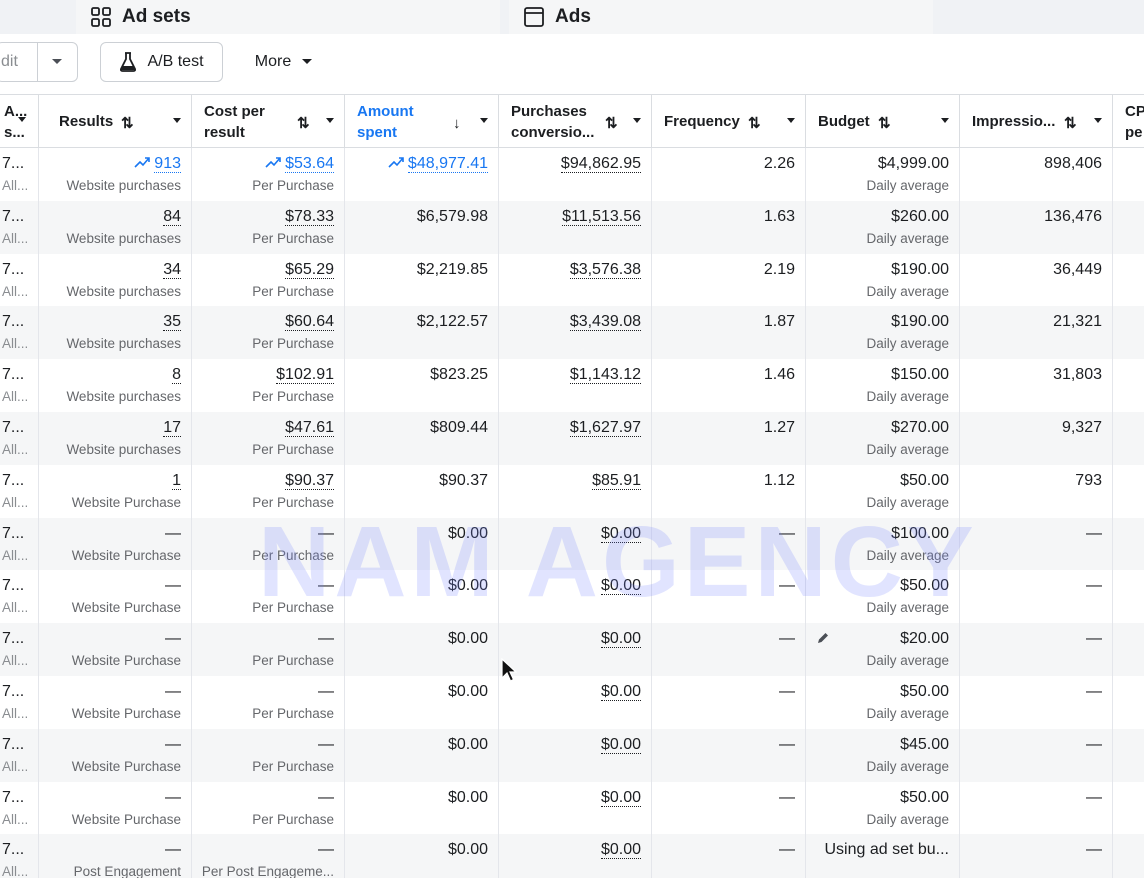 The image size is (1144, 878). What do you see at coordinates (422, 438) in the screenshot?
I see `amount-spent-cell: $809.44` at bounding box center [422, 438].